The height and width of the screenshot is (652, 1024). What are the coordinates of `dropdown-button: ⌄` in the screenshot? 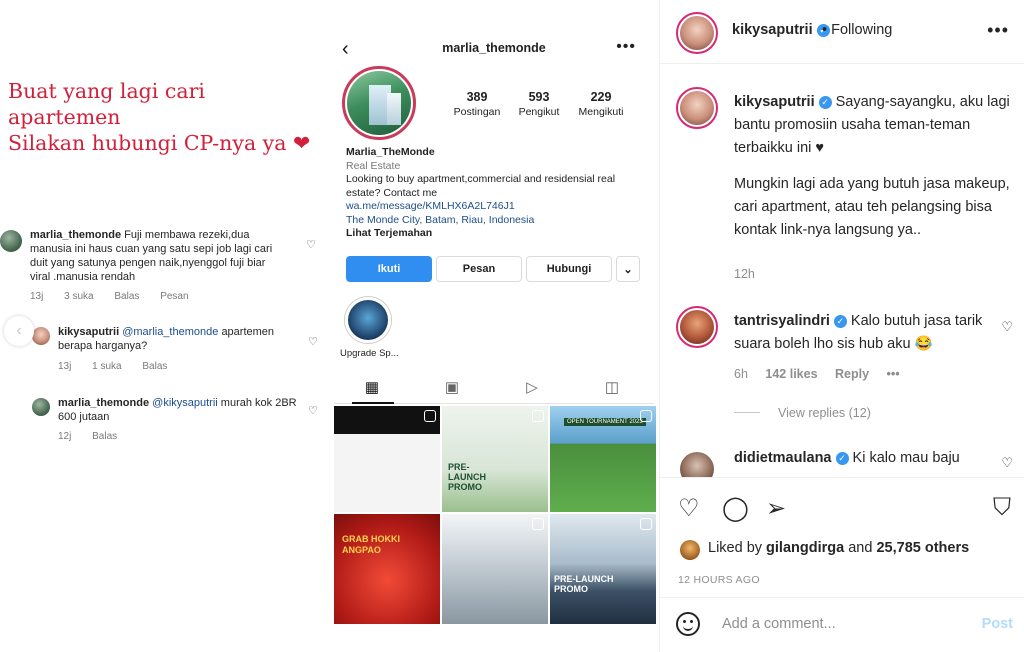 It's located at (628, 269).